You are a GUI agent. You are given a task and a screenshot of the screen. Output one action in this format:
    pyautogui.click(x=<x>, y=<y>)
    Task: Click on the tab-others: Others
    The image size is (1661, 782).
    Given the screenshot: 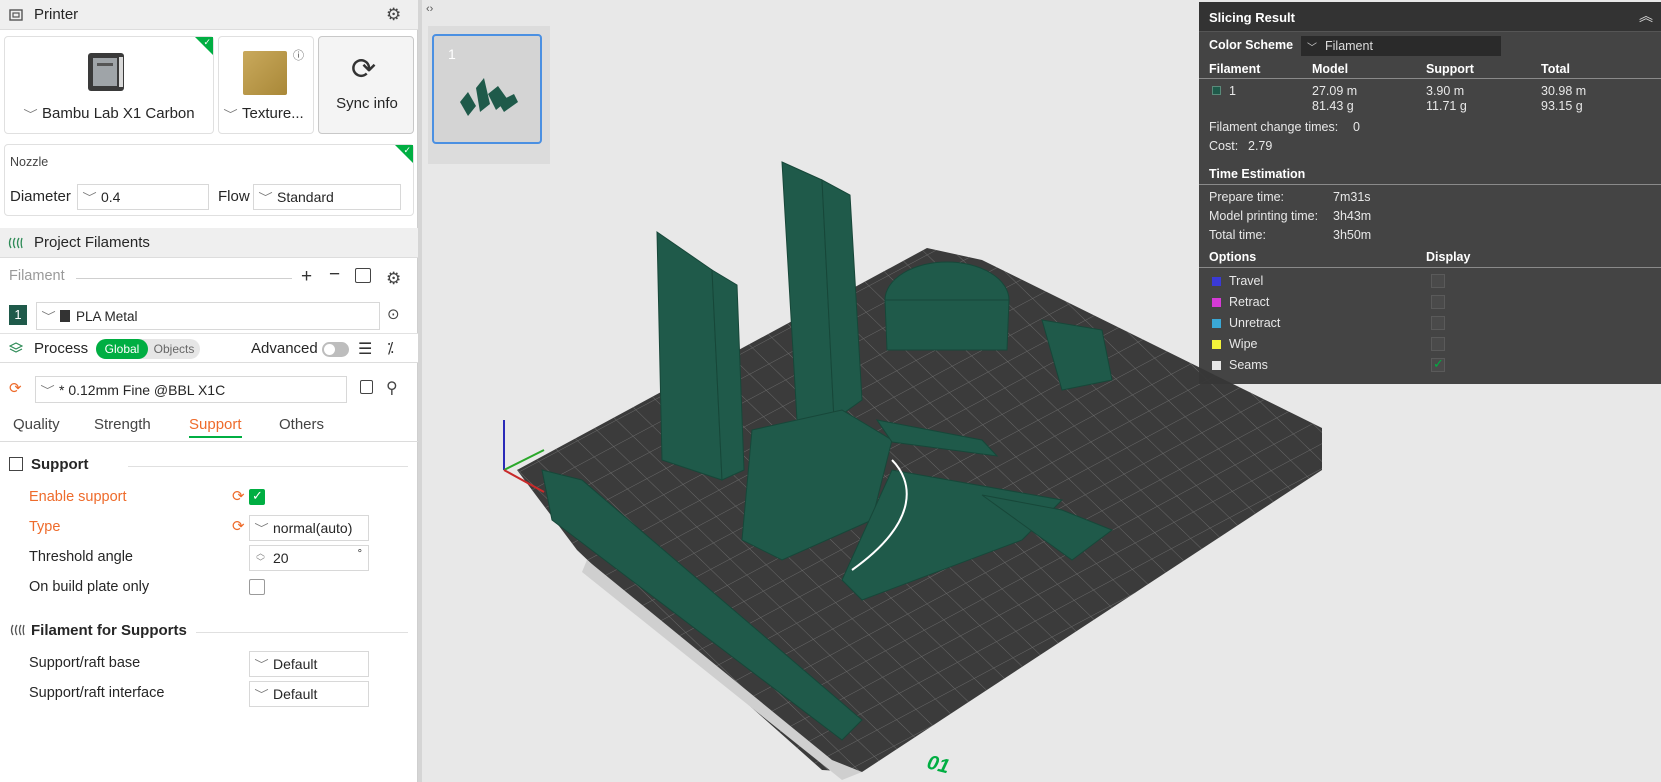 What is the action you would take?
    pyautogui.click(x=301, y=424)
    